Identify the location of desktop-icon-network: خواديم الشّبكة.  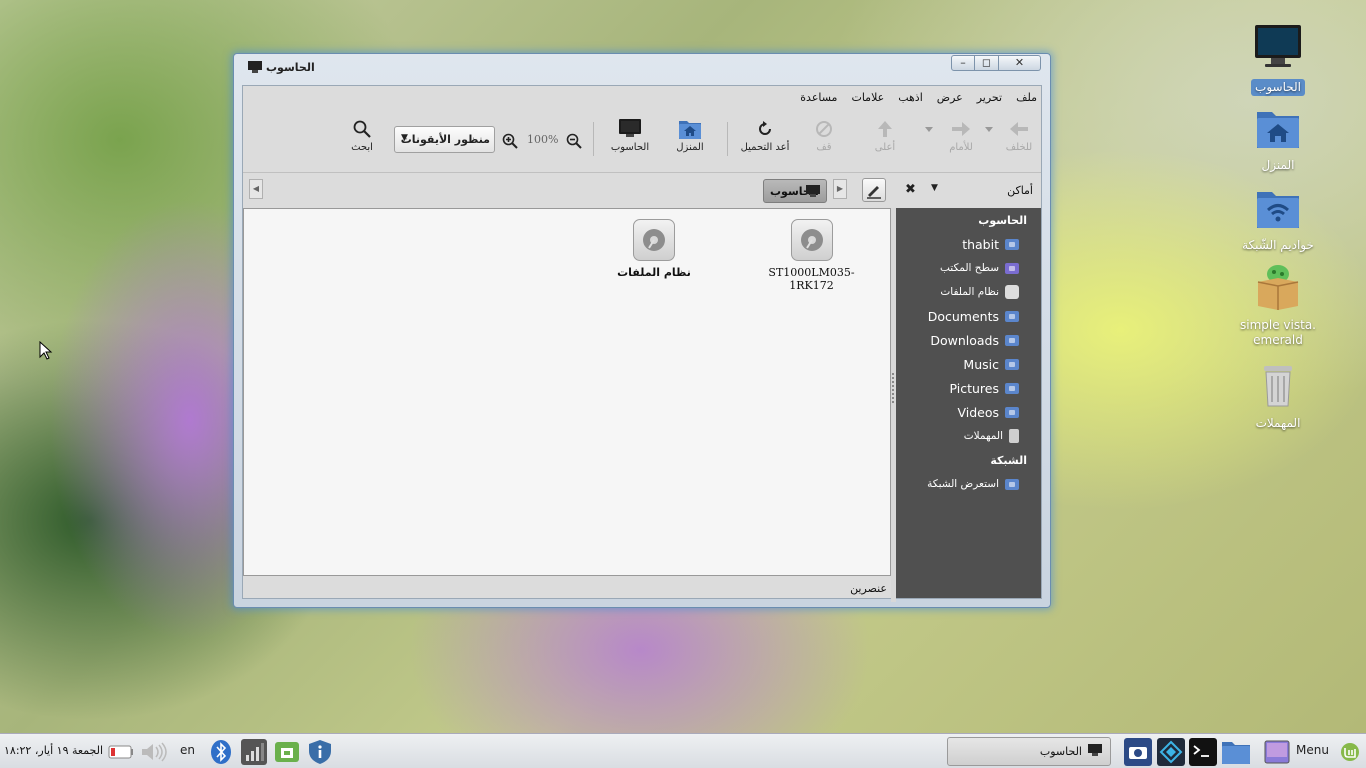
(1278, 219).